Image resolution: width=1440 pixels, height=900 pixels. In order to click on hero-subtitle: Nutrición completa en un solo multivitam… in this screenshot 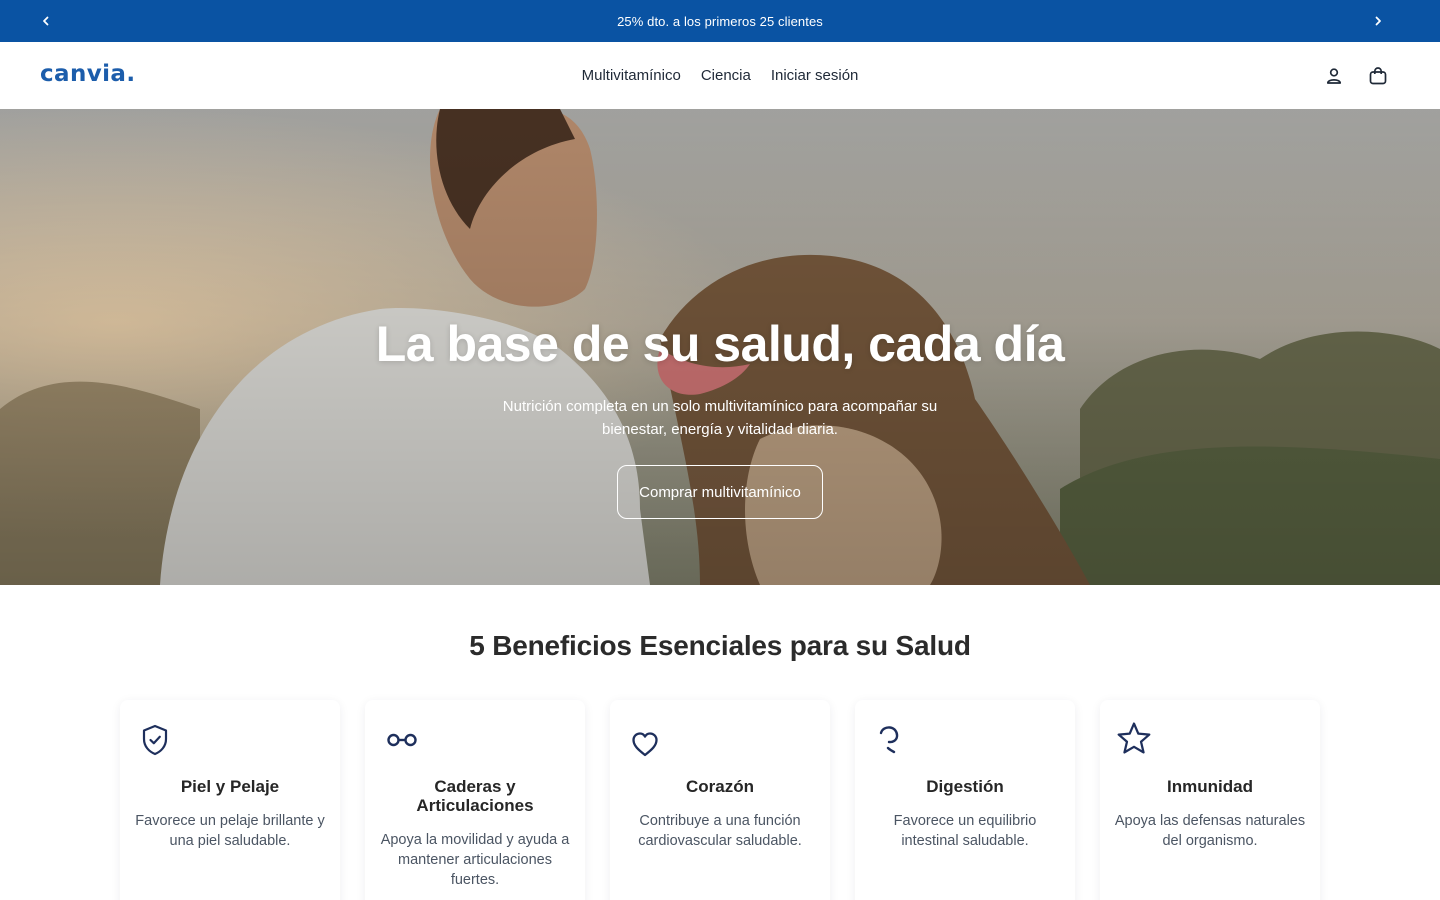, I will do `click(720, 418)`.